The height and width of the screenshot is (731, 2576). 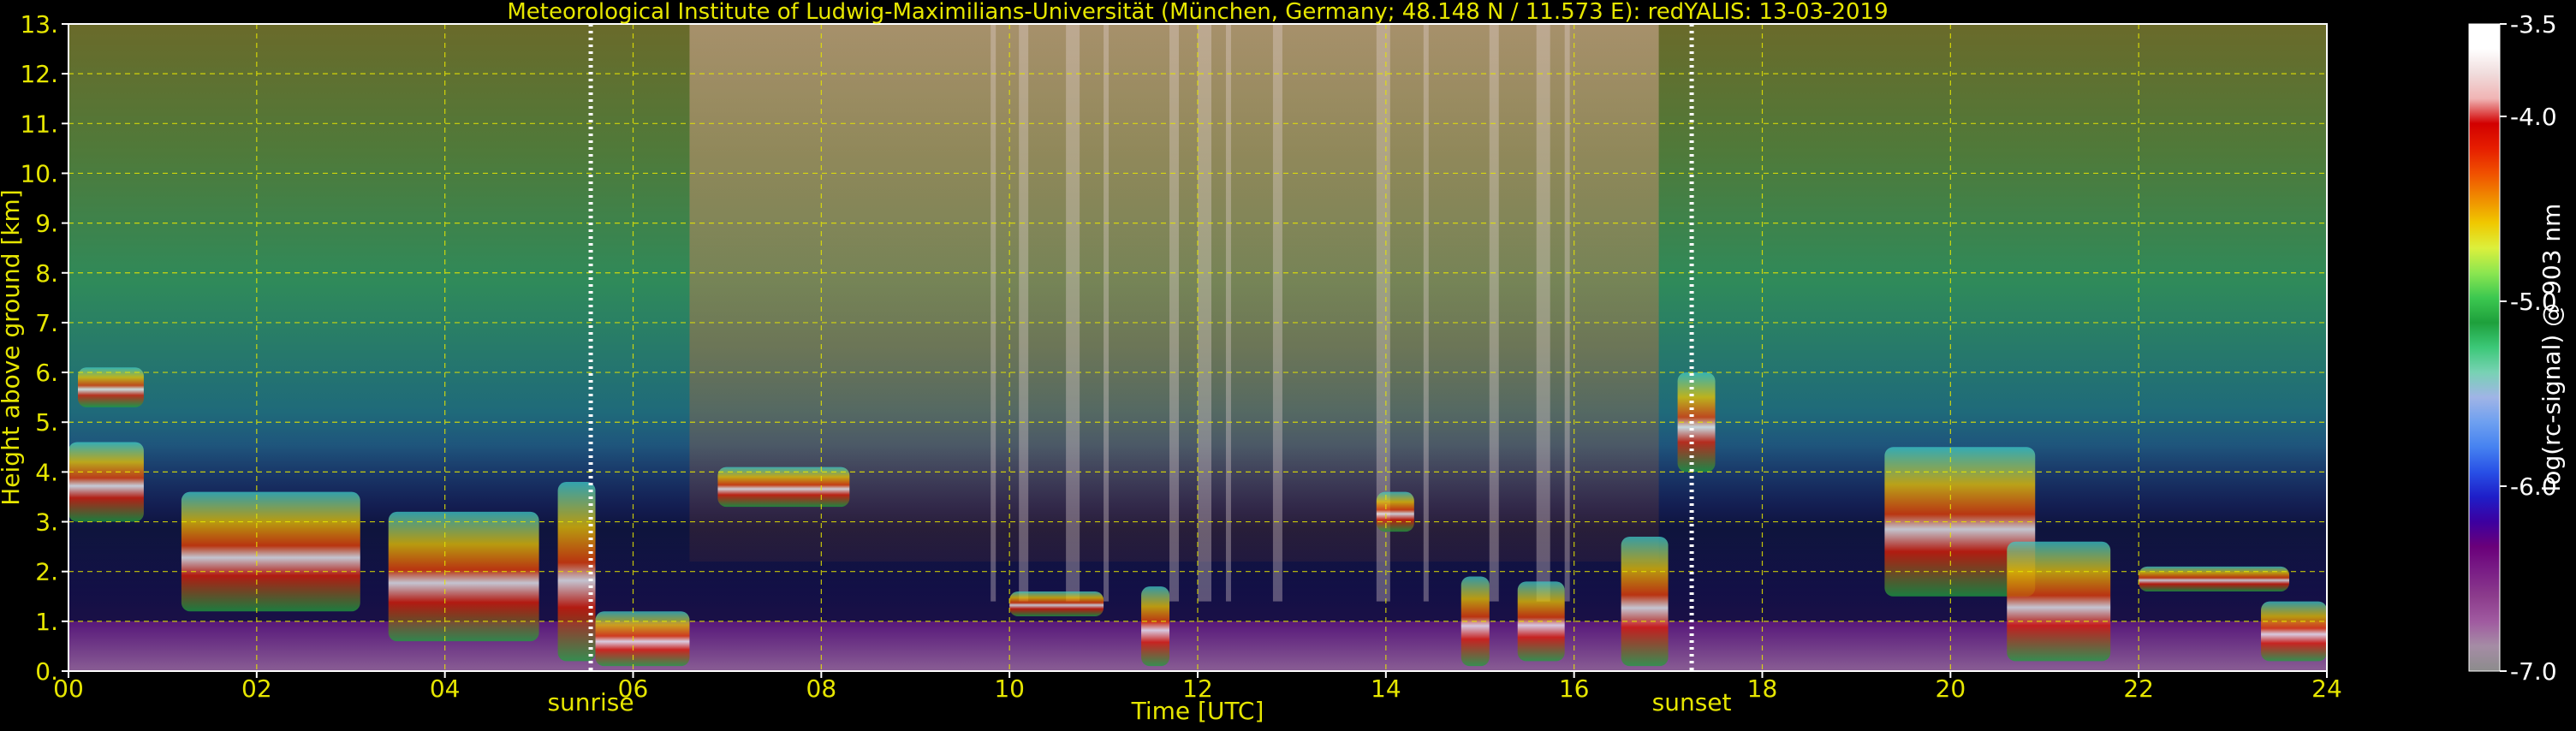 I want to click on x-tick-label: 18, so click(x=1763, y=689).